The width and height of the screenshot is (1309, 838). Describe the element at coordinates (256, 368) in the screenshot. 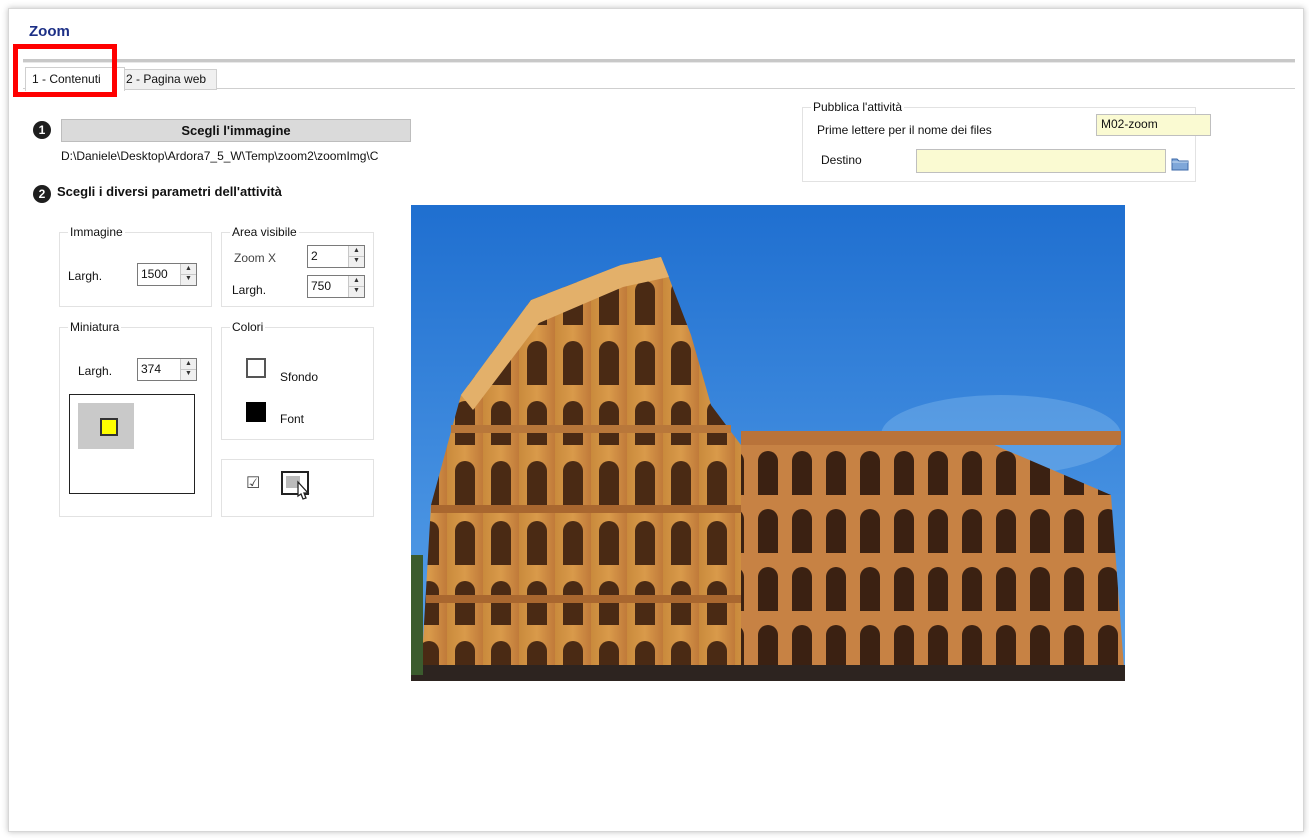

I see `background-color-swatch` at that location.